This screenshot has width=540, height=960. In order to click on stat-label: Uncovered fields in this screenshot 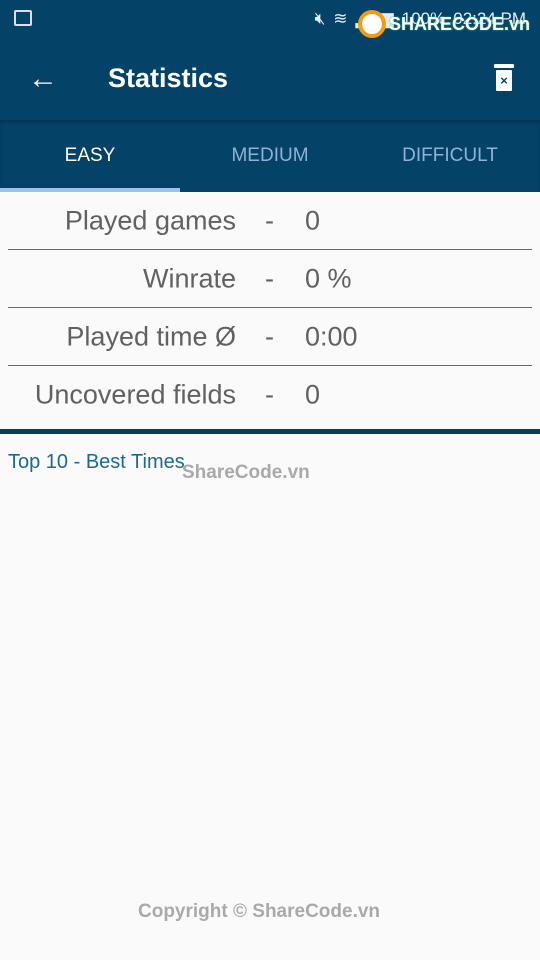, I will do `click(135, 394)`.